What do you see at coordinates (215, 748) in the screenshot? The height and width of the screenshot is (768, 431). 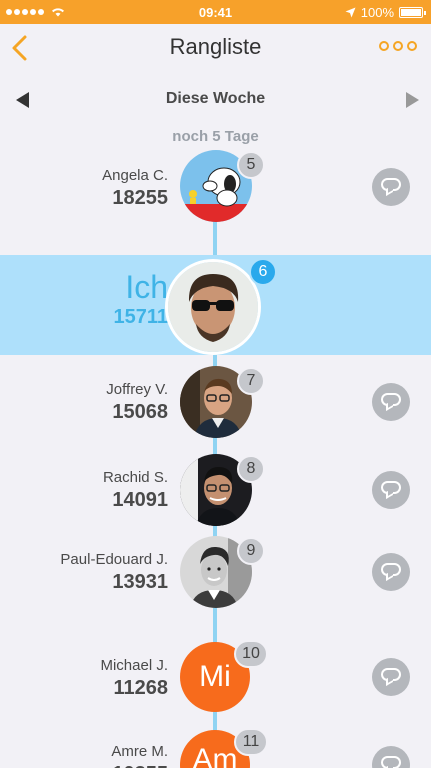 I see `ranking-row: Amre M. 10355 Am 11` at bounding box center [215, 748].